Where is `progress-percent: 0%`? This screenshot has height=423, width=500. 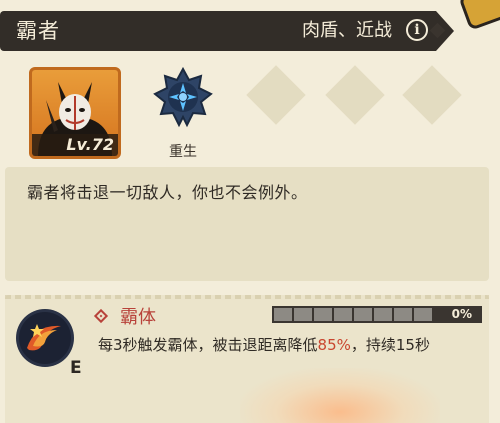 progress-percent: 0% is located at coordinates (461, 314).